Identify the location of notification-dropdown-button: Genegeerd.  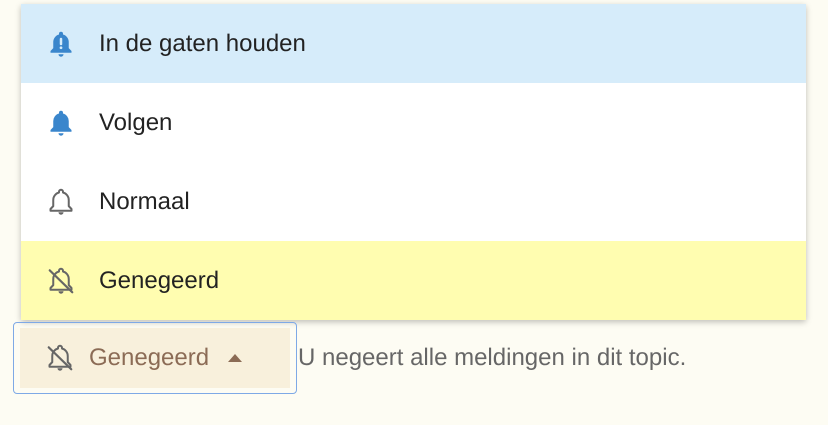
(155, 358).